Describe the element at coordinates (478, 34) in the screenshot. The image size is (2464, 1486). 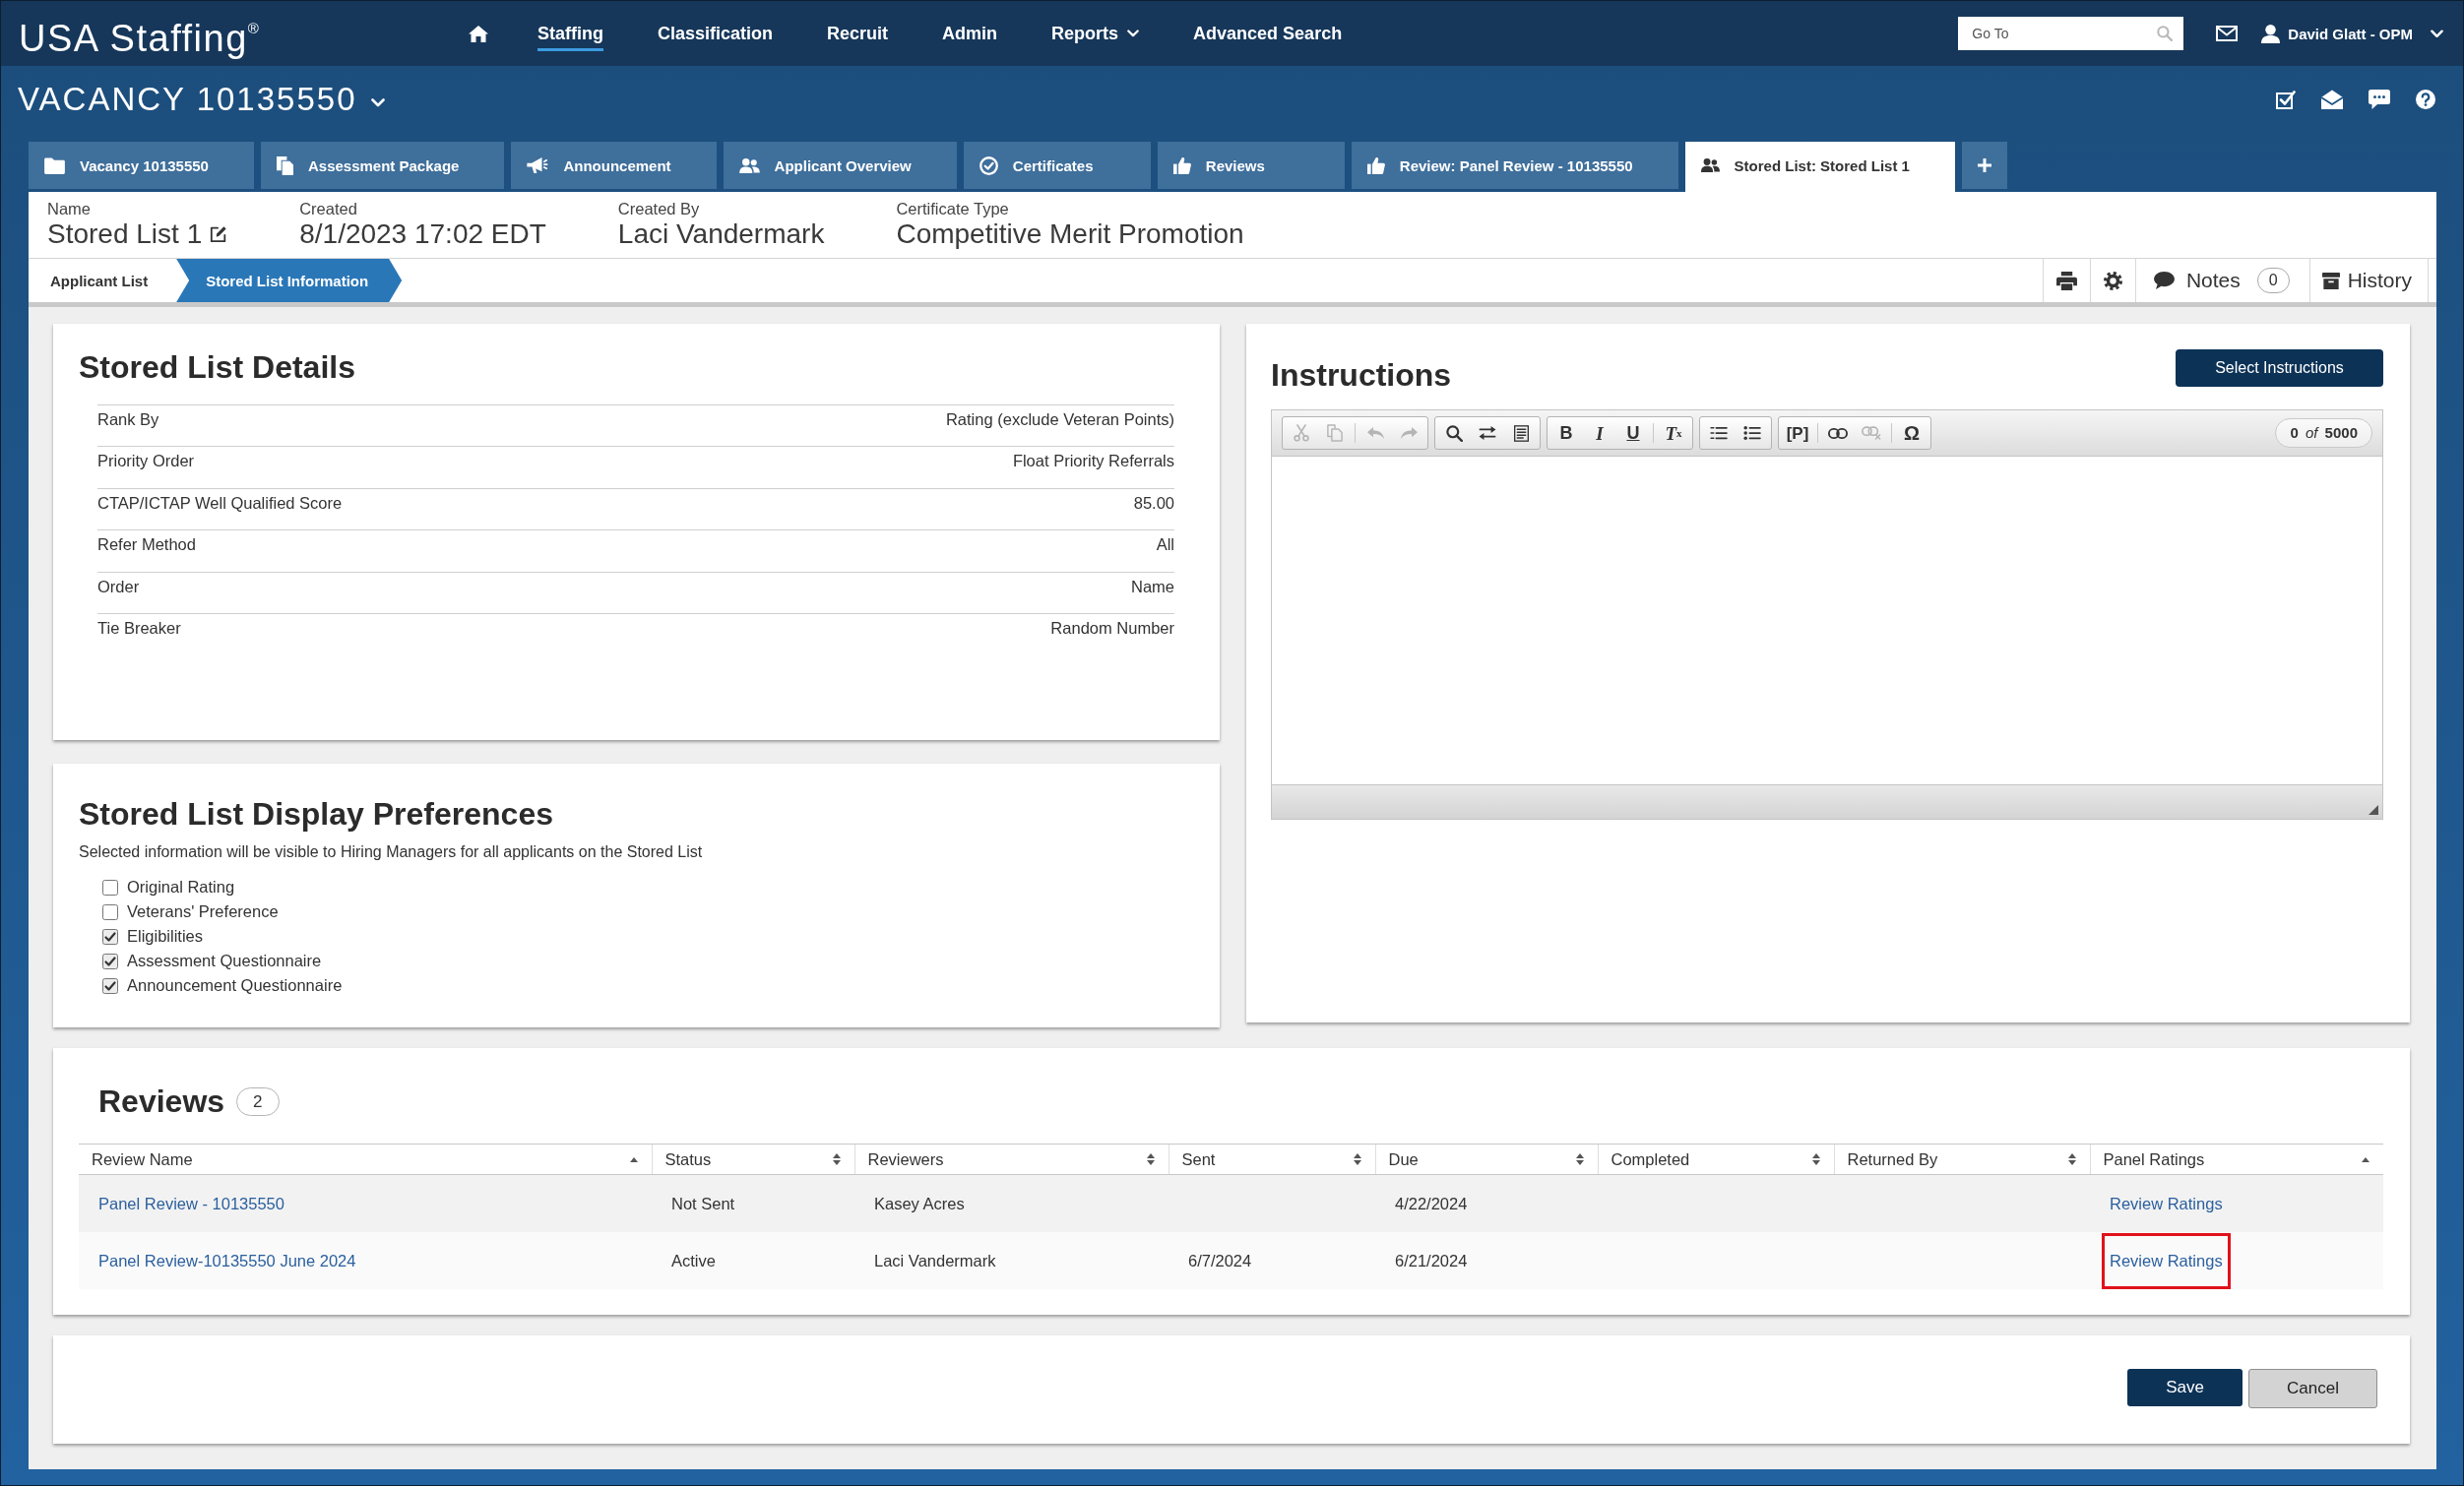
I see `home-icon` at that location.